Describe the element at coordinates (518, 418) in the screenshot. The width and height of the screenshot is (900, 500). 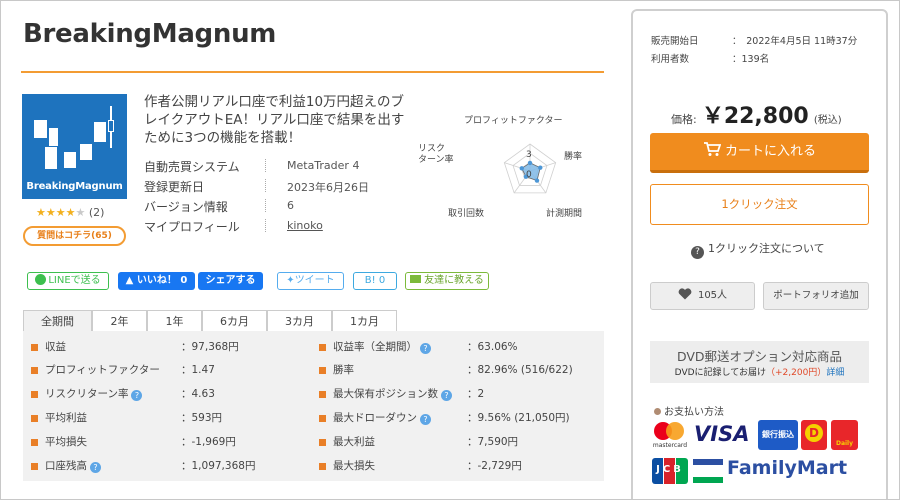
I see `stat-value: ：9.56% (21,050円)` at that location.